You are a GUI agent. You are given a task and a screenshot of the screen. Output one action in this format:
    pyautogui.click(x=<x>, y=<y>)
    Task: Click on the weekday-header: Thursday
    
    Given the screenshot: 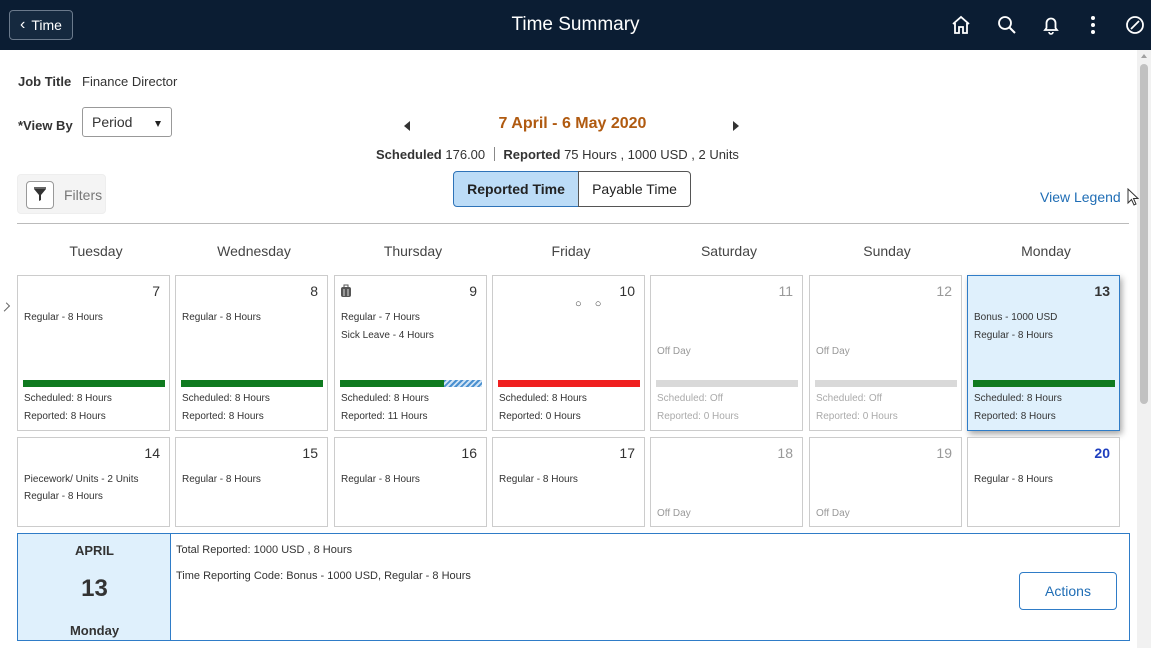 What is the action you would take?
    pyautogui.click(x=413, y=251)
    